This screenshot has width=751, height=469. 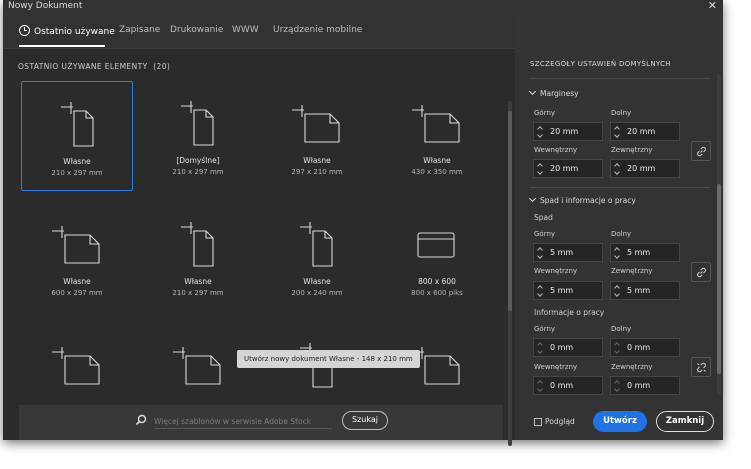 What do you see at coordinates (317, 30) in the screenshot?
I see `tab-mobile: Urządzenie mobilne` at bounding box center [317, 30].